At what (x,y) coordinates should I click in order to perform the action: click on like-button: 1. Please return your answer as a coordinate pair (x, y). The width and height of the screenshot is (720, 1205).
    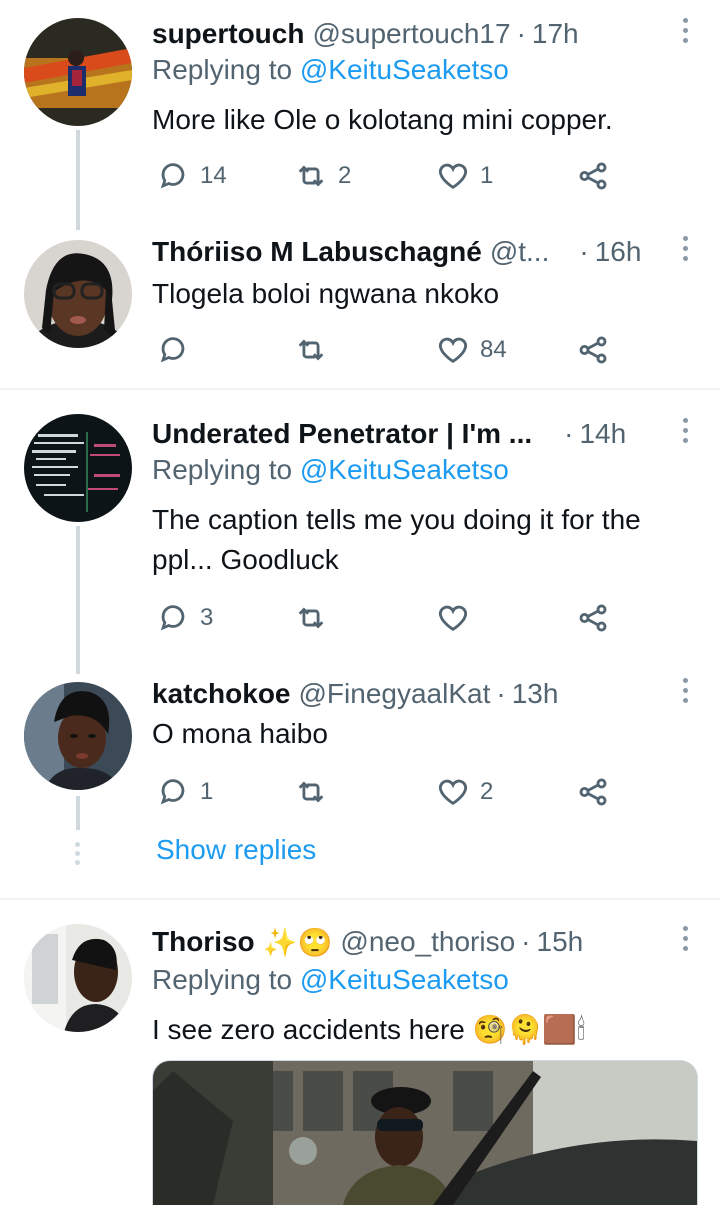
    Looking at the image, I should click on (464, 176).